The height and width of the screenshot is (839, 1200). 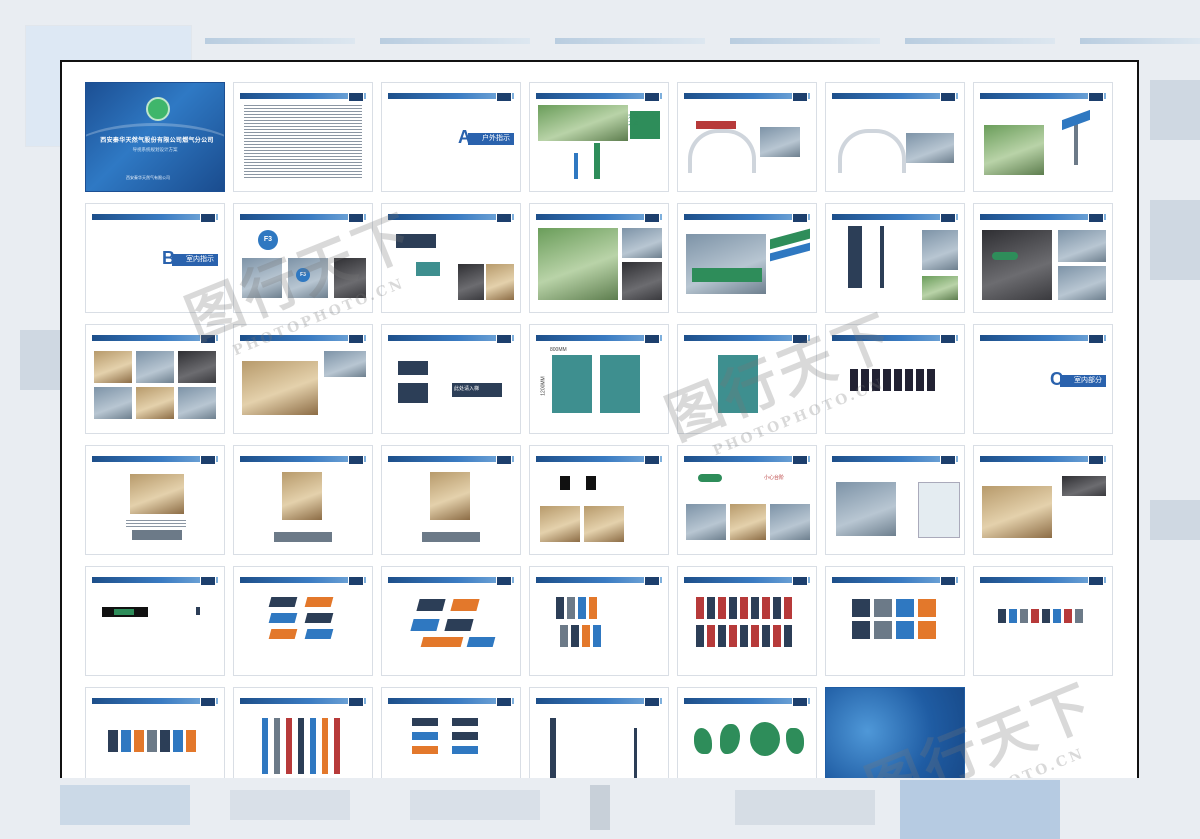 What do you see at coordinates (467, 389) in the screenshot?
I see `elevator-sign-text: 此处请入梯` at bounding box center [467, 389].